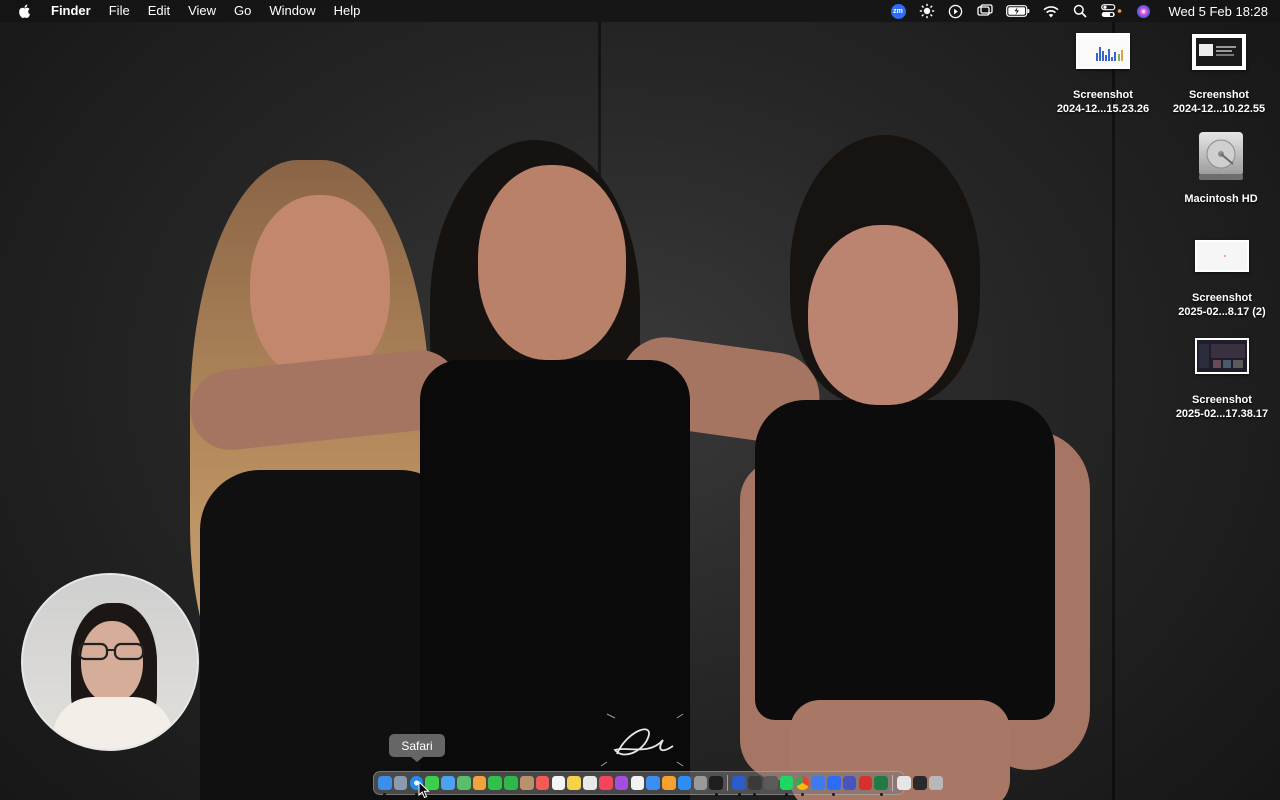 This screenshot has width=1280, height=800. I want to click on menu-edit: Edit, so click(159, 11).